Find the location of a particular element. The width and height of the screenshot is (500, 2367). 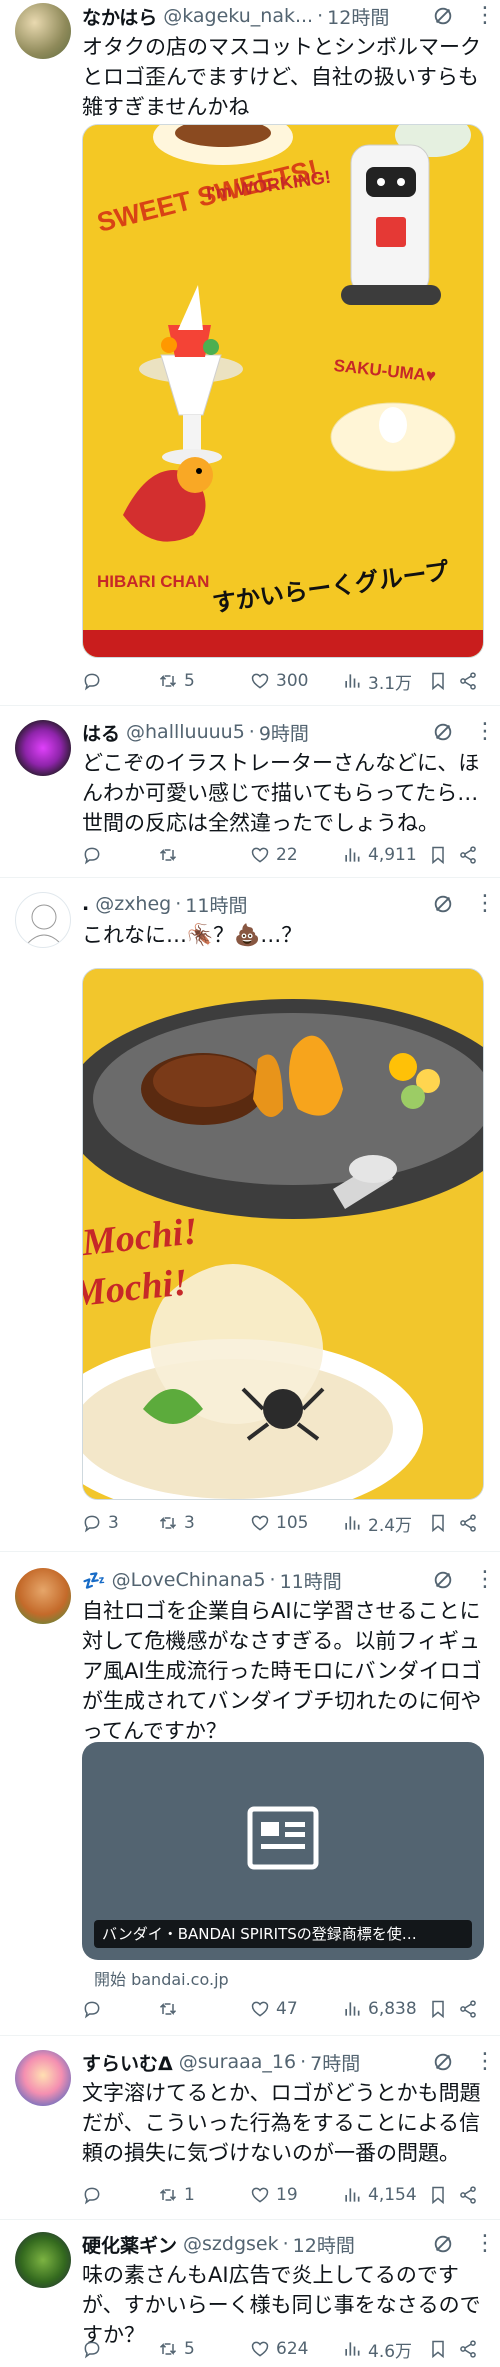

author-handle: @szdgsek is located at coordinates (231, 2244).